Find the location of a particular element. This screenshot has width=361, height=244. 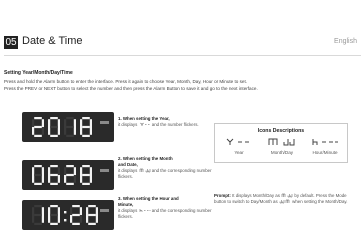

section-subheading: Setting Year/Month/Day/Time is located at coordinates (38, 73).